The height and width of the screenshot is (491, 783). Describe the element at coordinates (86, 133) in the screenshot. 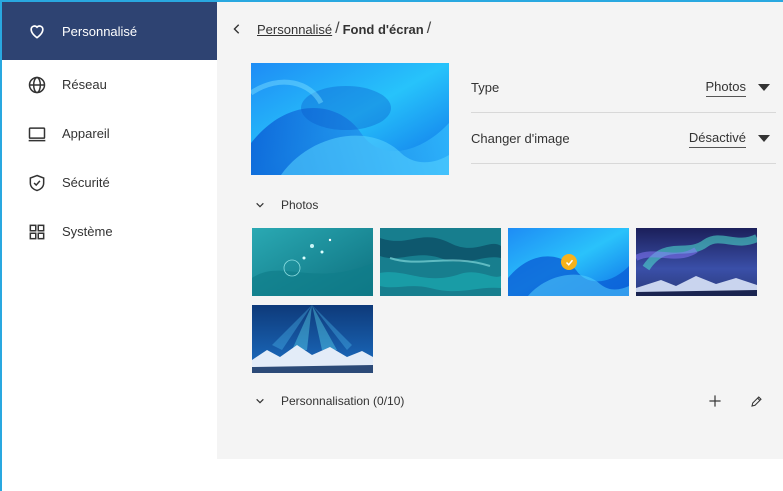

I see `sidebar-item-label: Appareil` at that location.